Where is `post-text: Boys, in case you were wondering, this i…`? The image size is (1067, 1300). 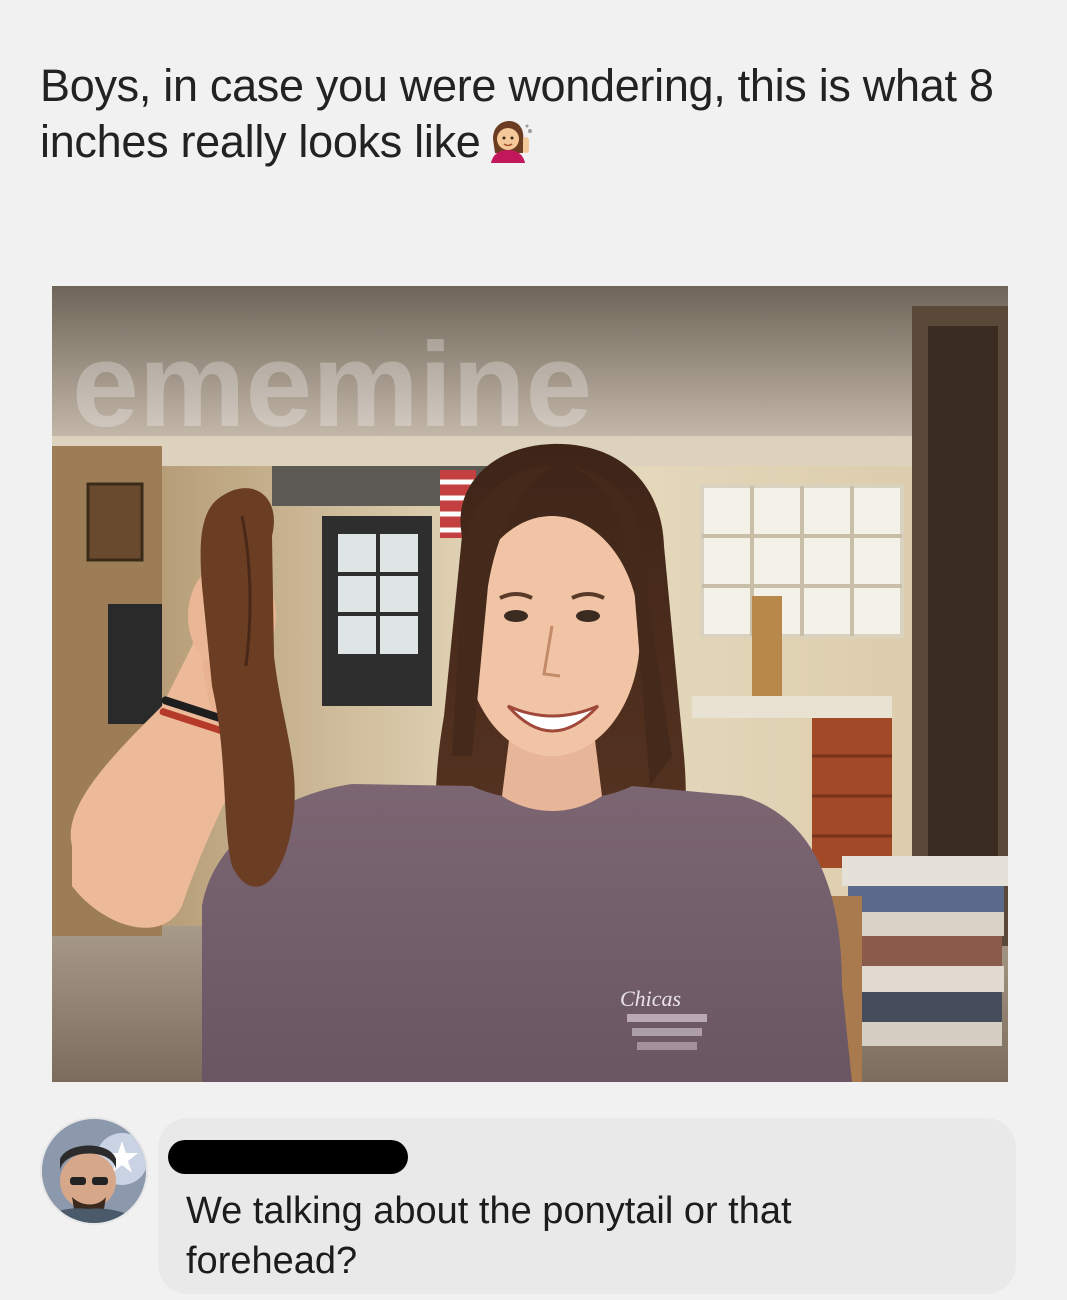 post-text: Boys, in case you were wondering, this i… is located at coordinates (535, 114).